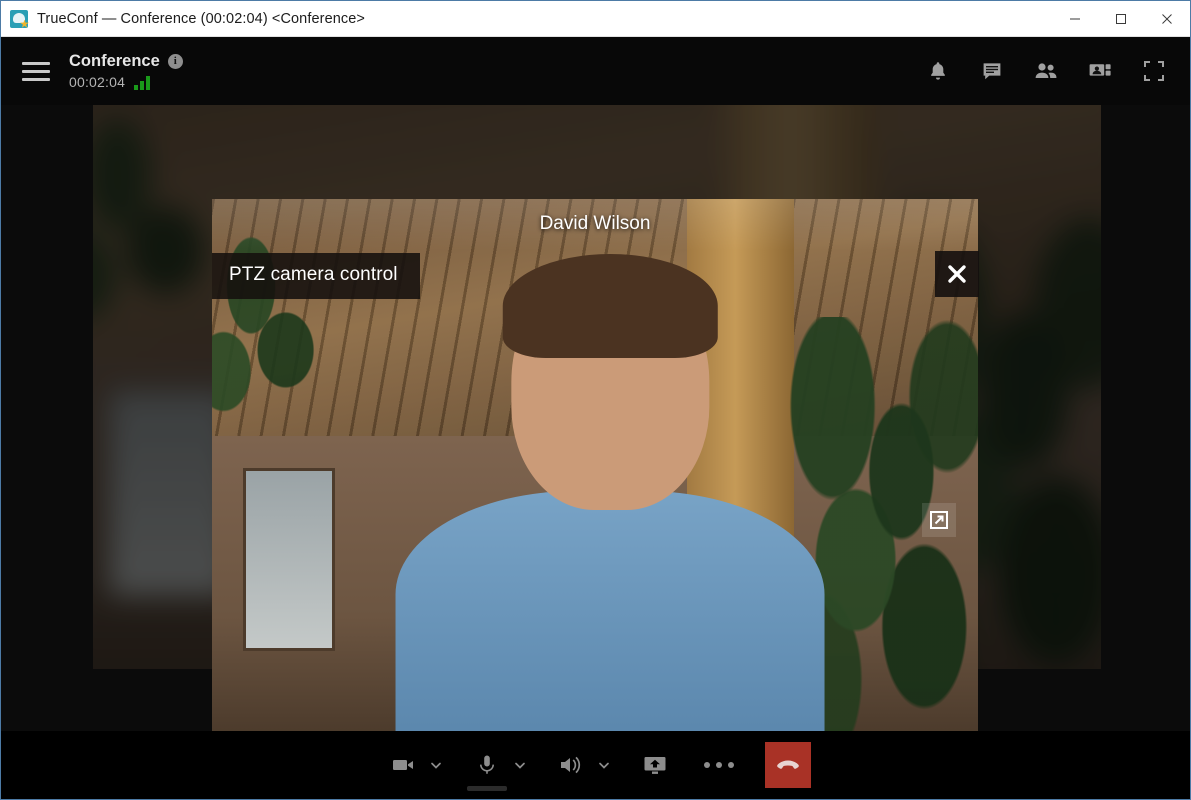 This screenshot has width=1191, height=800. Describe the element at coordinates (571, 765) in the screenshot. I see `speaker-icon` at that location.